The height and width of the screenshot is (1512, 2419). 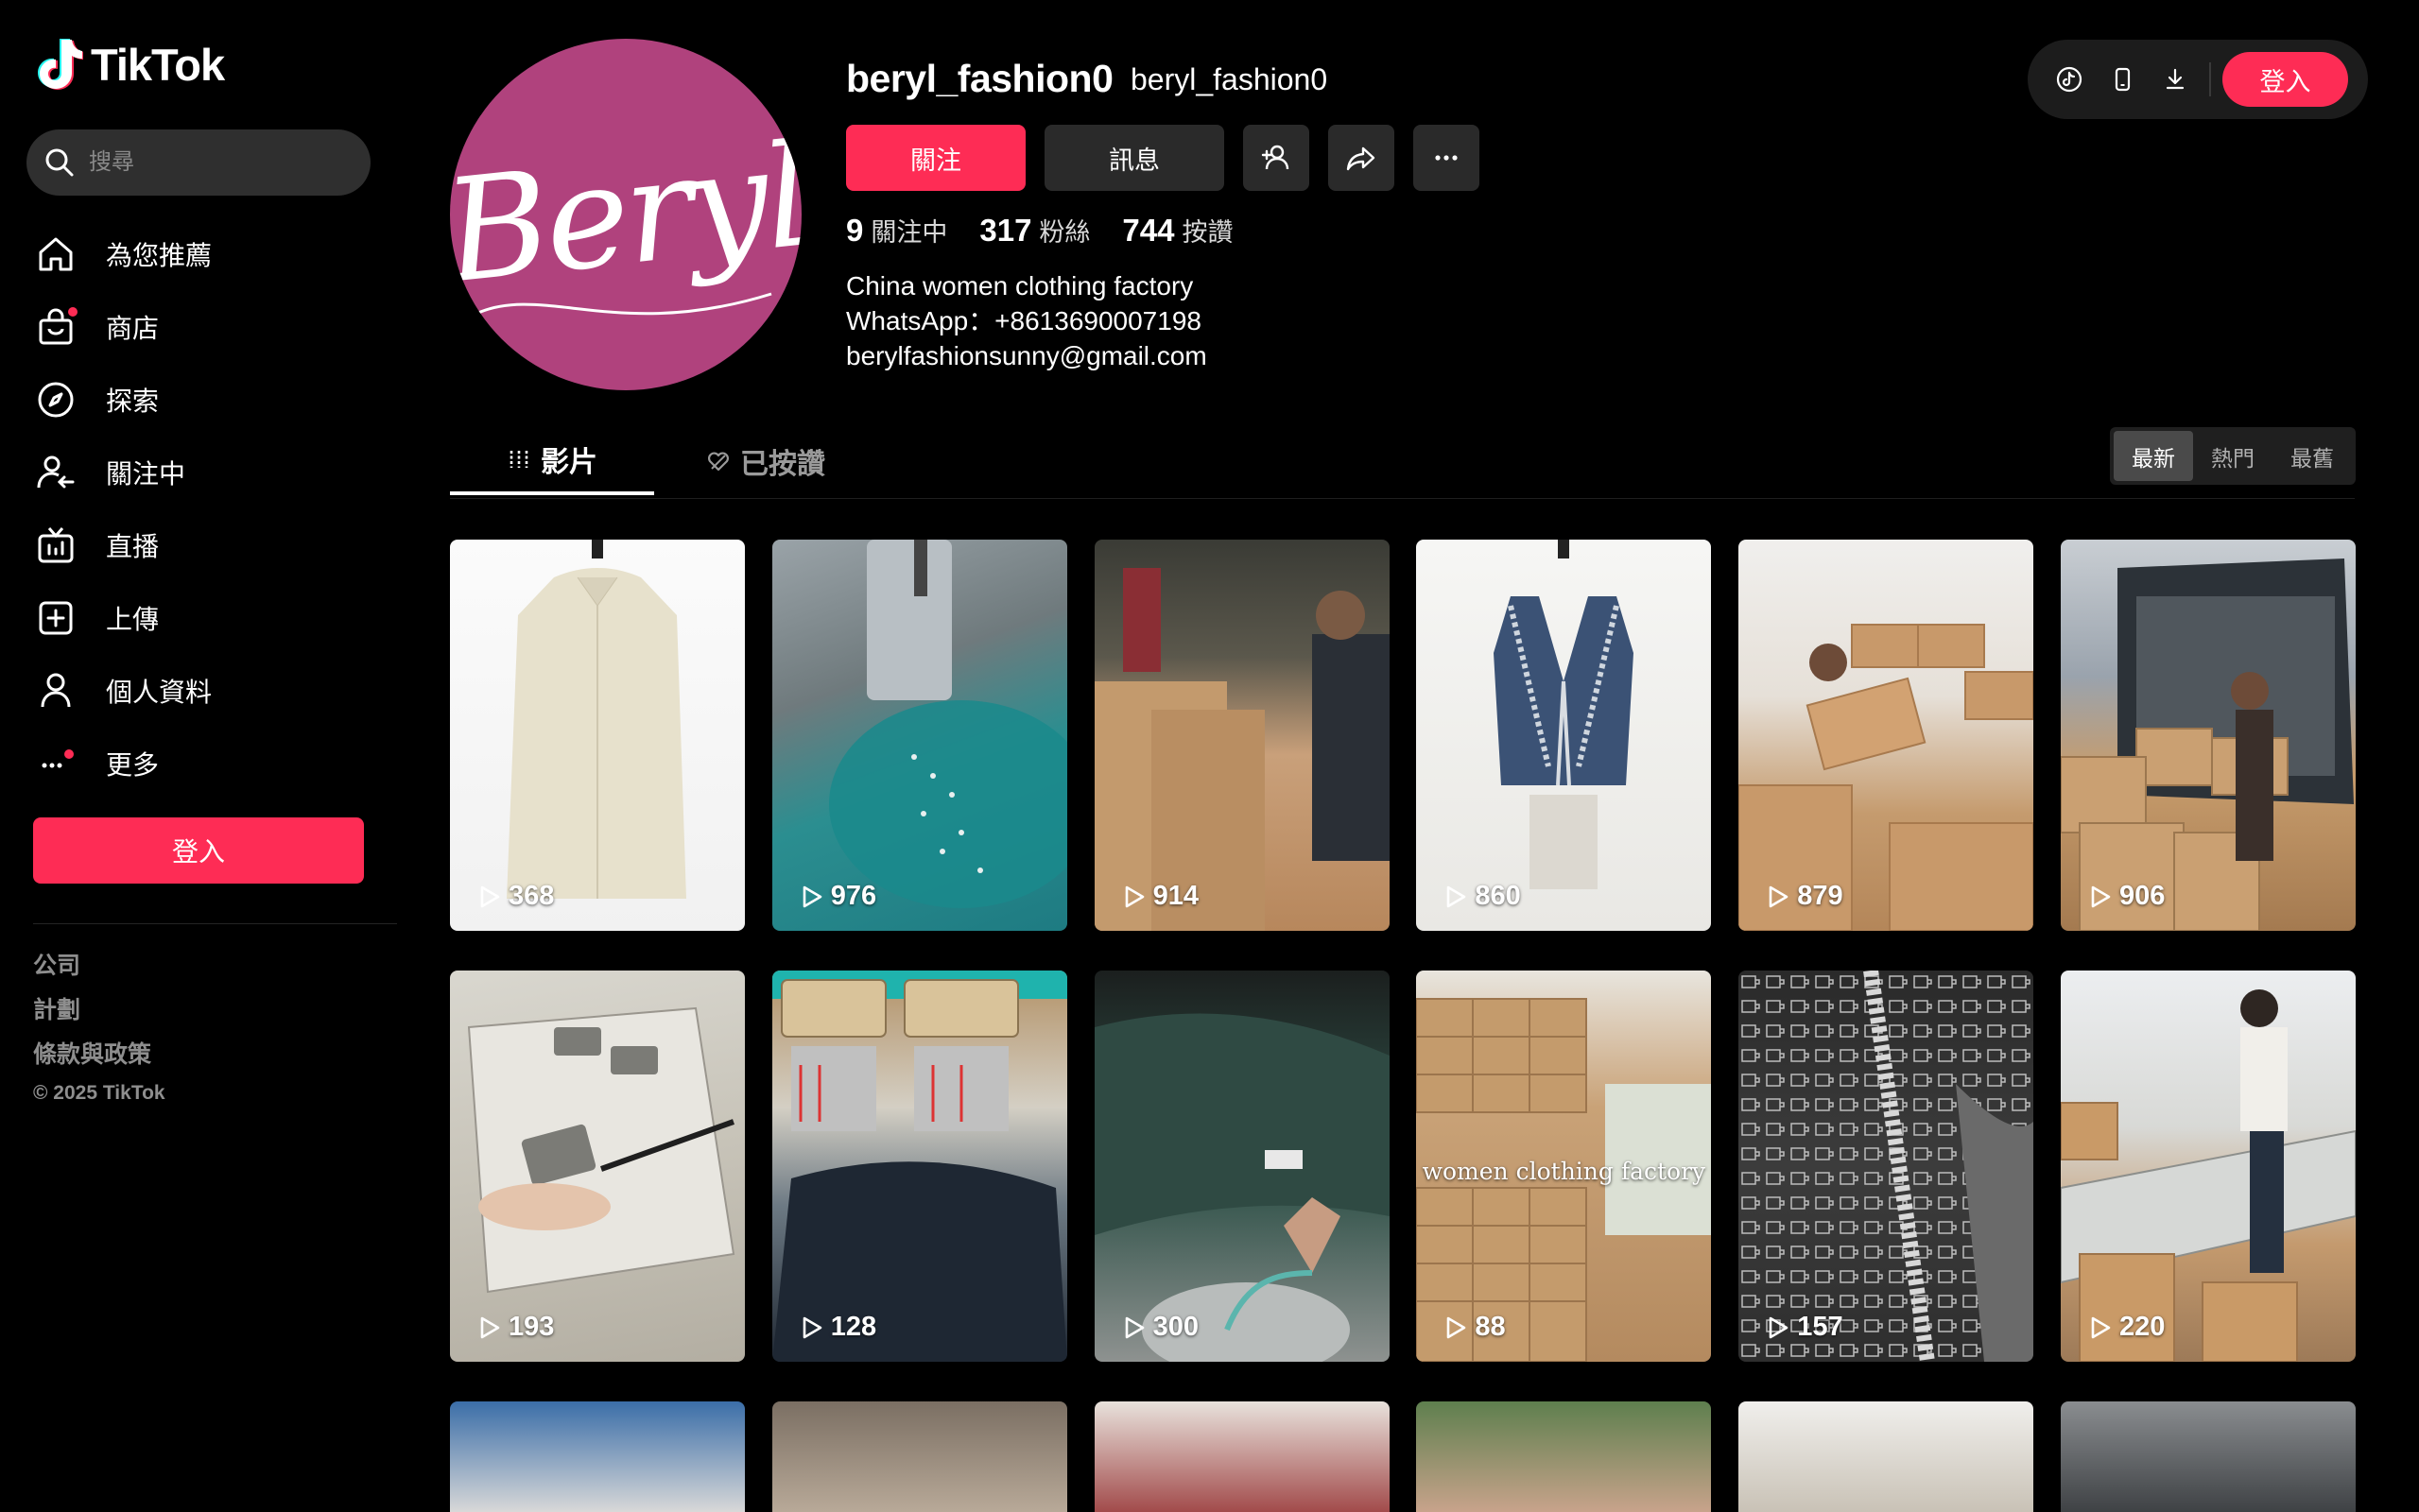 What do you see at coordinates (199, 850) in the screenshot?
I see `sidebar-login-button: 登入` at bounding box center [199, 850].